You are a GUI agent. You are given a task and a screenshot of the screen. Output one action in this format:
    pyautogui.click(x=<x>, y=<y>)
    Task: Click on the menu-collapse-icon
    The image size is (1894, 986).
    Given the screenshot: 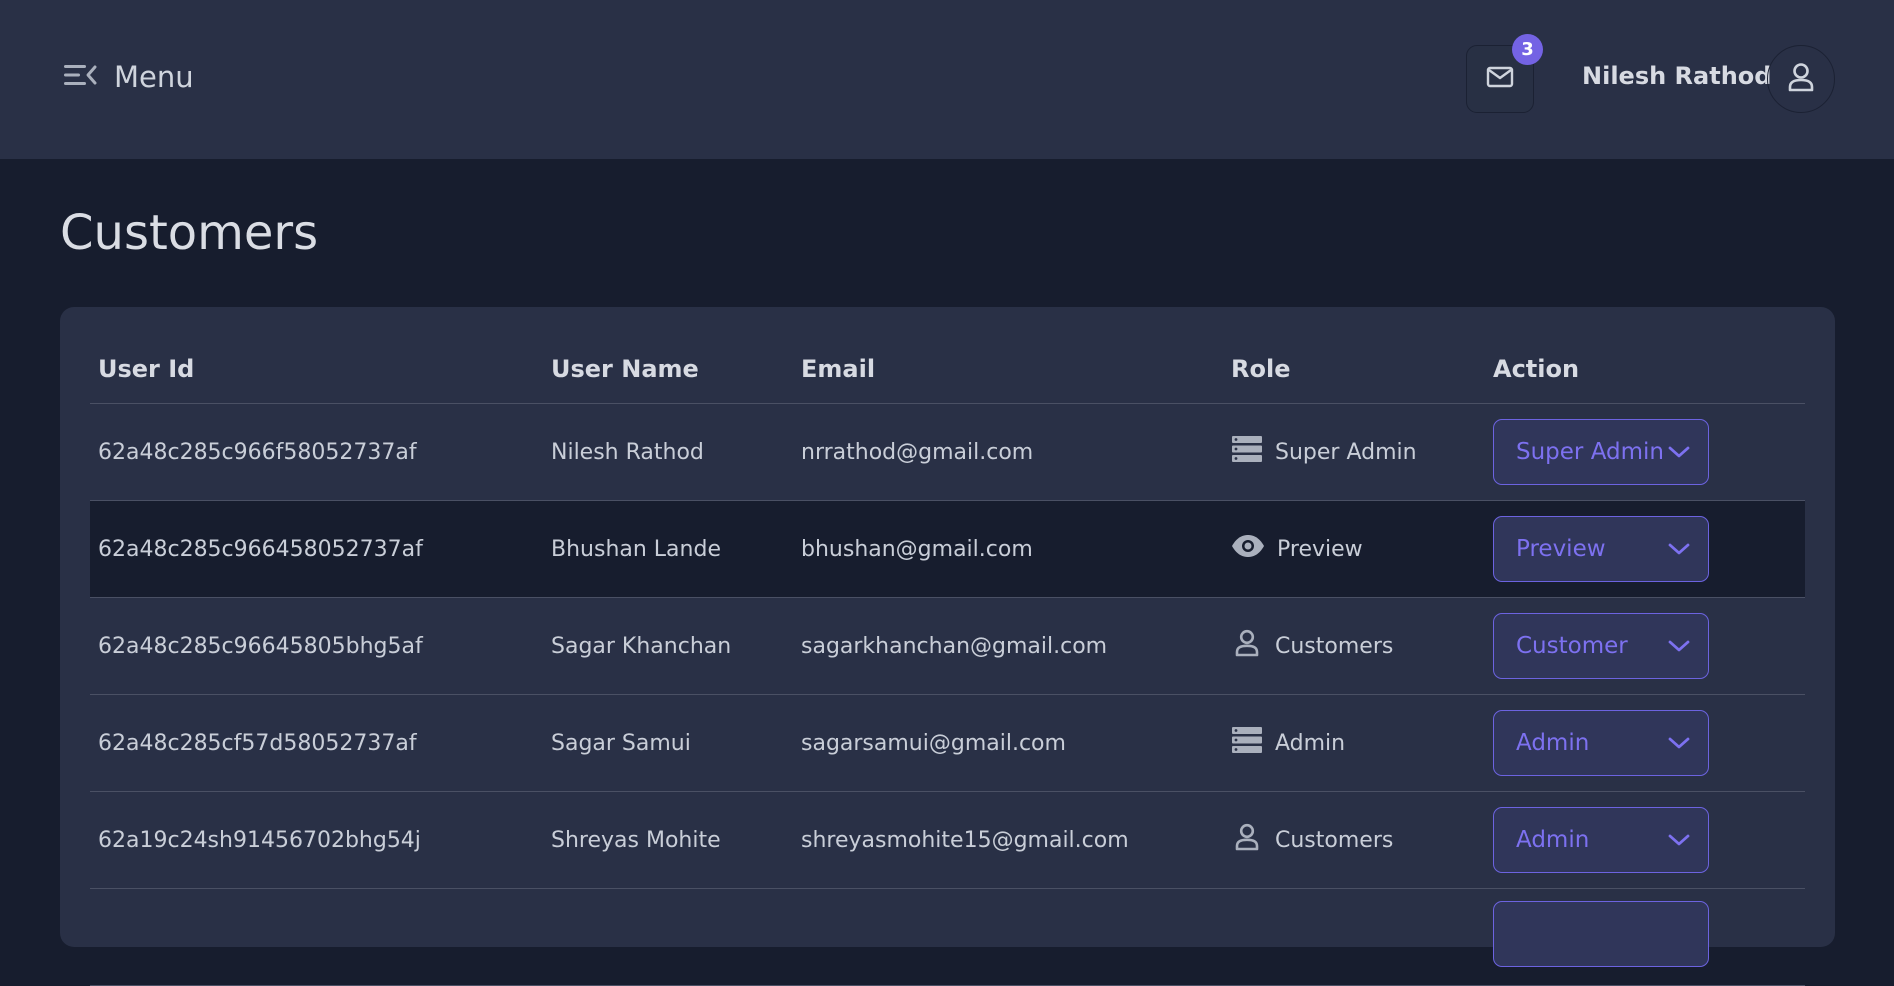 What is the action you would take?
    pyautogui.click(x=80, y=77)
    